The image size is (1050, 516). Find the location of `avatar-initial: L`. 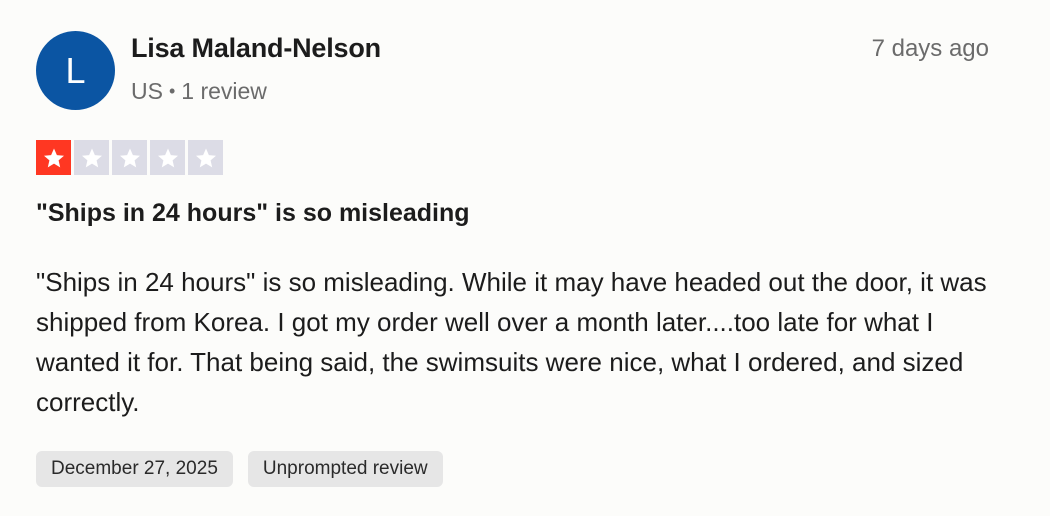

avatar-initial: L is located at coordinates (75, 70).